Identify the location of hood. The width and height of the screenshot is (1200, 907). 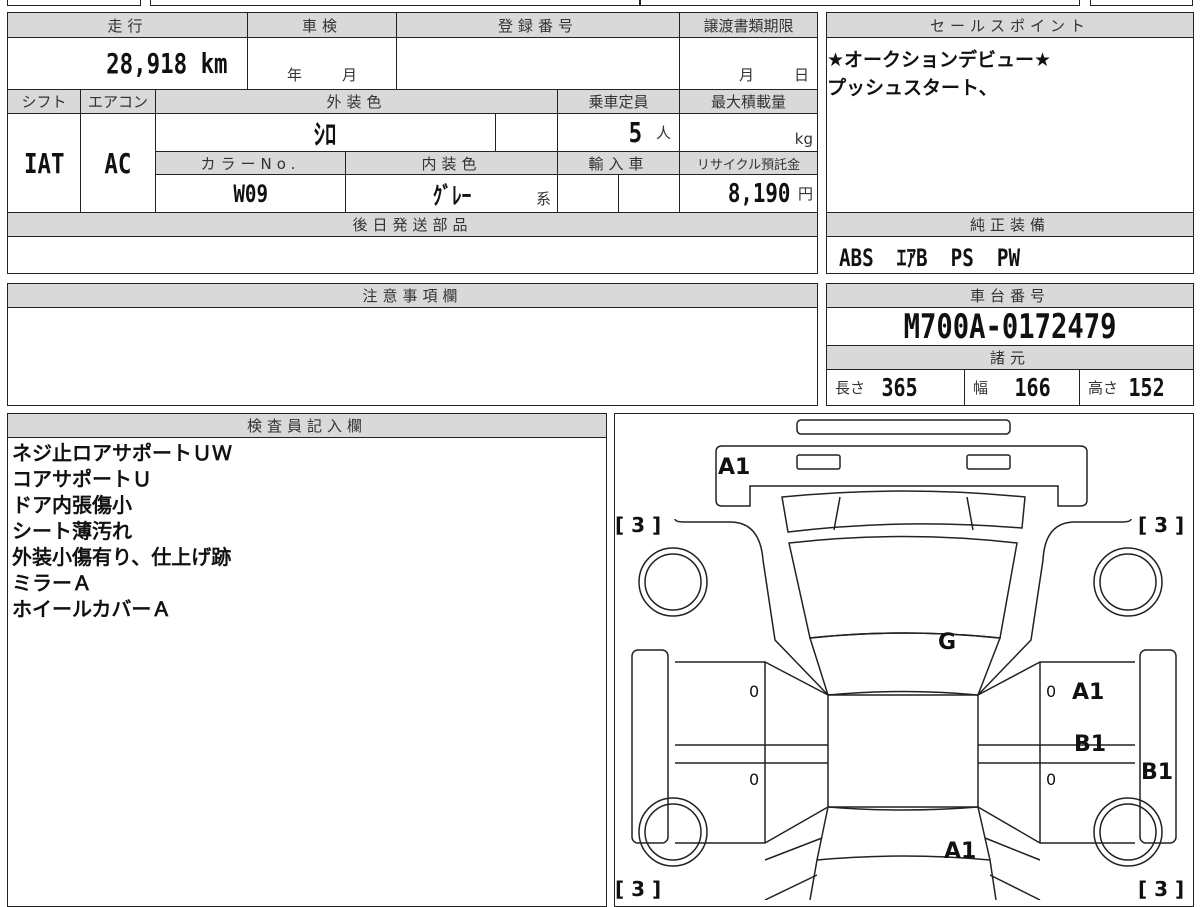
(903, 587).